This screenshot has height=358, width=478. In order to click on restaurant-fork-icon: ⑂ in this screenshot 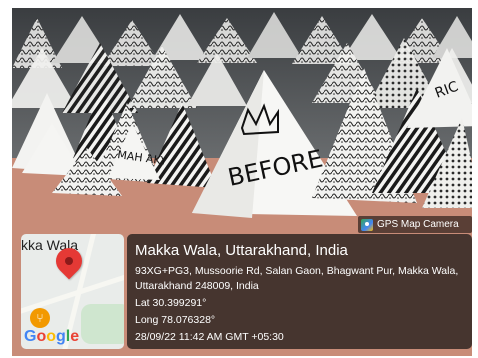, I will do `click(40, 318)`.